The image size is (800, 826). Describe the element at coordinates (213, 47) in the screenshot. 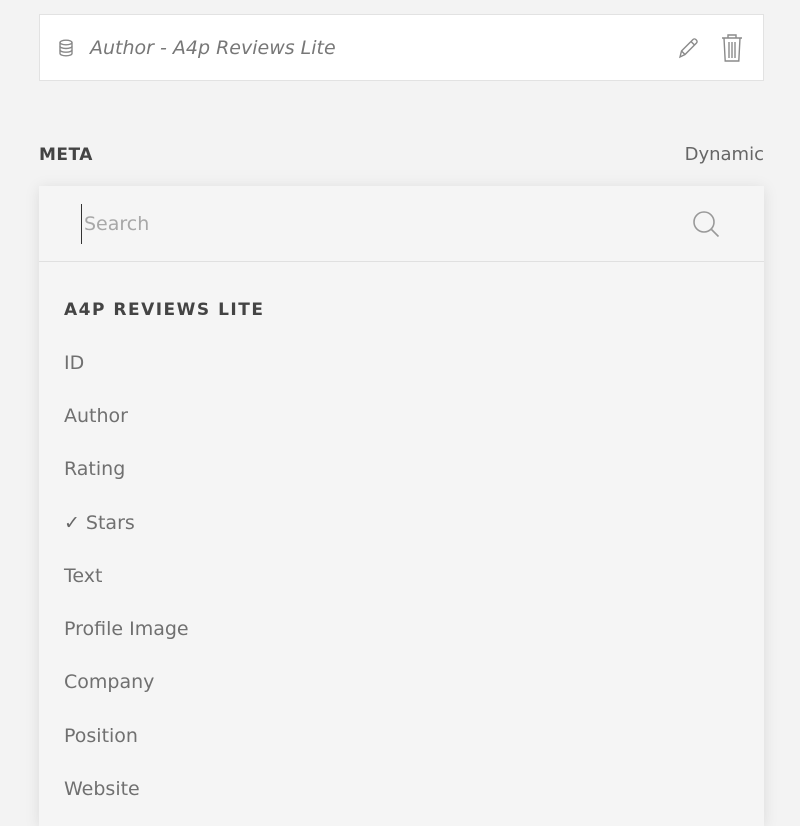

I see `source-label: Author - A4p Reviews Lite` at that location.